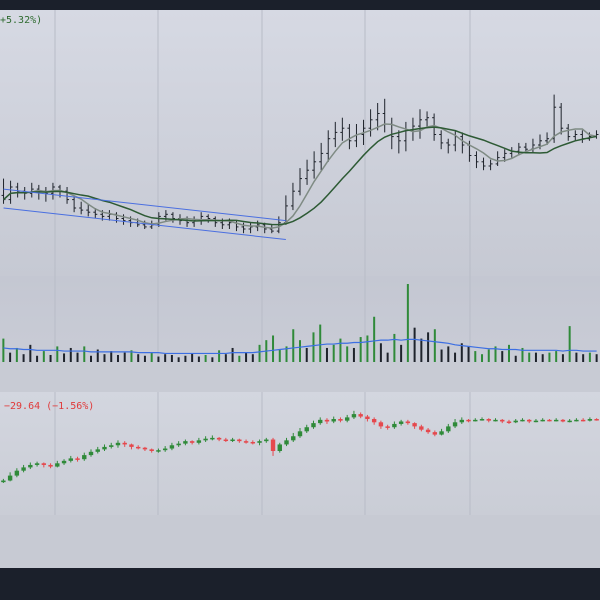 This screenshot has width=600, height=600. What do you see at coordinates (21, 20) in the screenshot?
I see `price-change-label: +5.32%)` at bounding box center [21, 20].